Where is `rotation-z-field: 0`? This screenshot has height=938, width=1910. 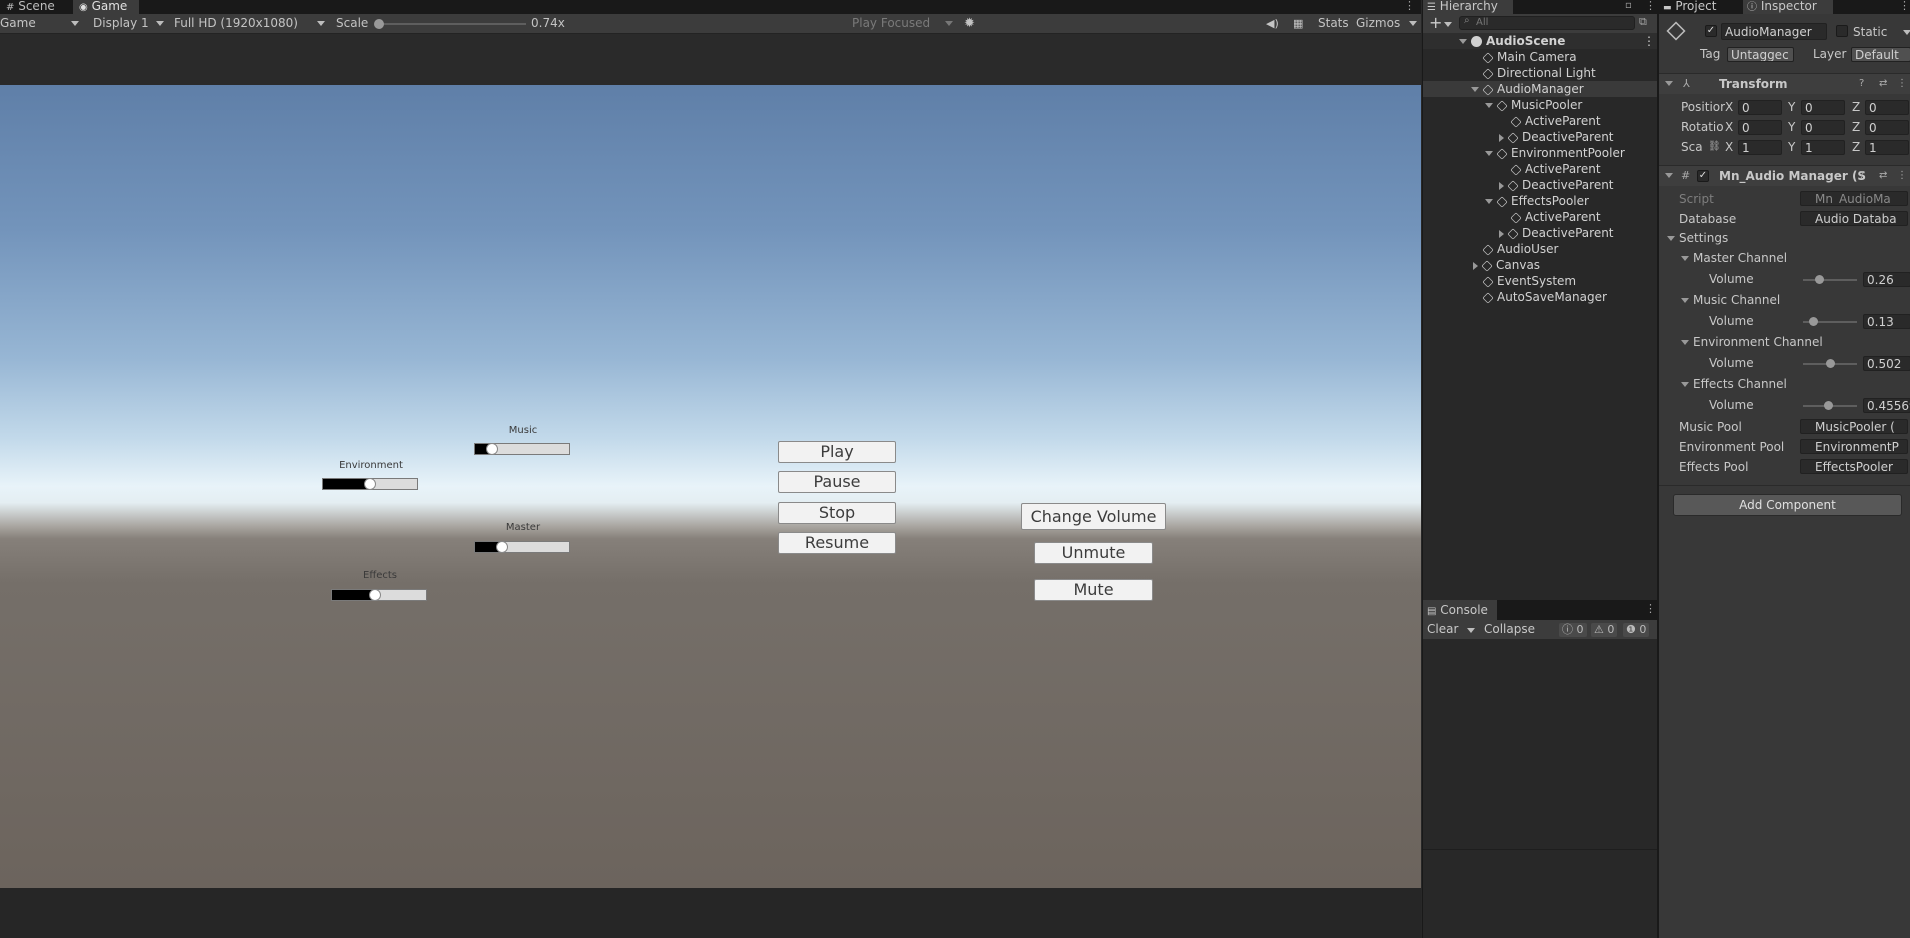
rotation-z-field: 0 is located at coordinates (1887, 127).